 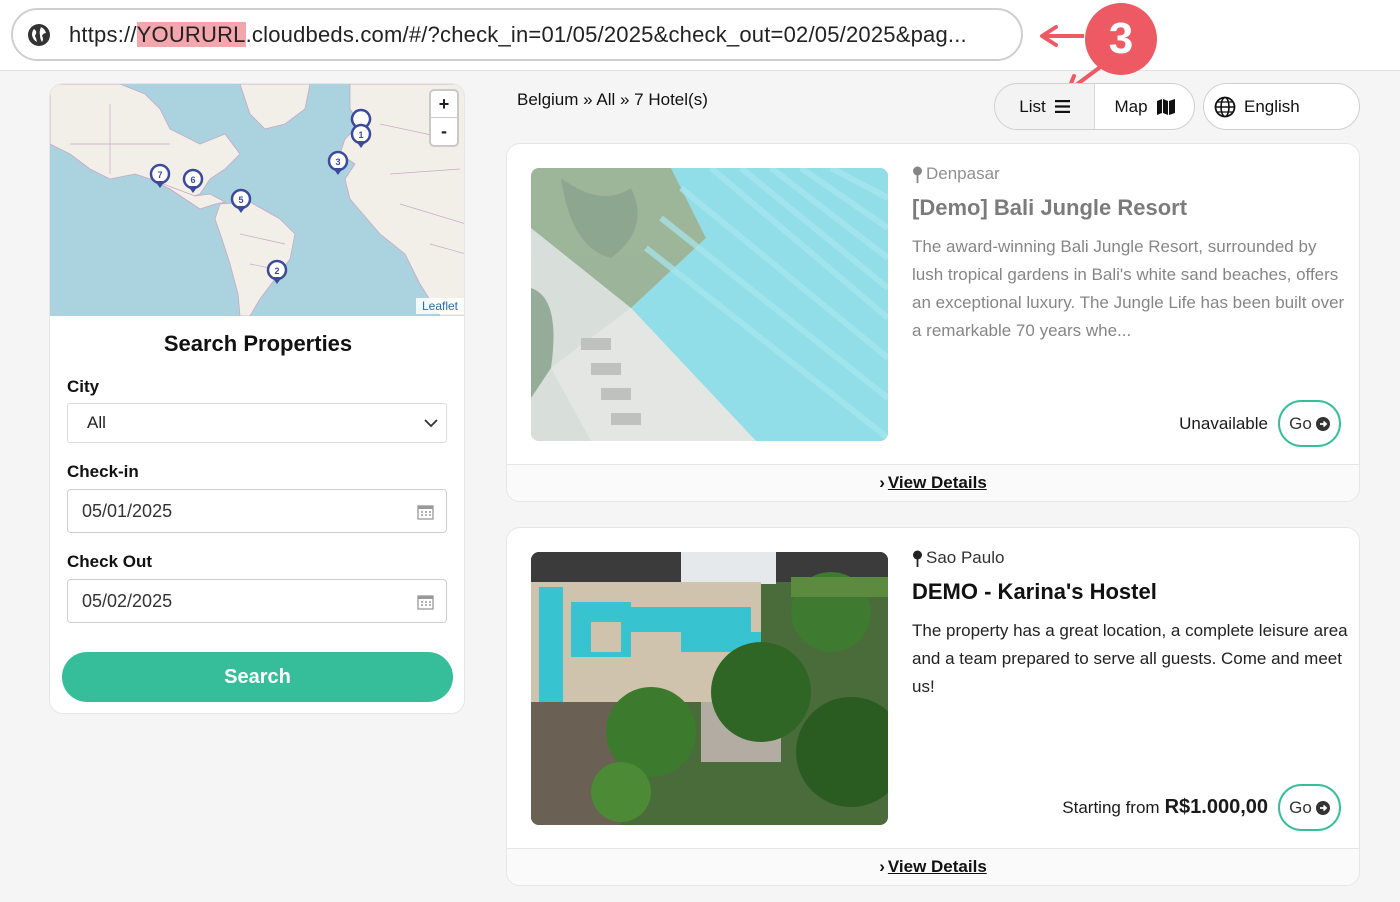 I want to click on hotel-price-row: Unavailable Go, so click(x=1260, y=423).